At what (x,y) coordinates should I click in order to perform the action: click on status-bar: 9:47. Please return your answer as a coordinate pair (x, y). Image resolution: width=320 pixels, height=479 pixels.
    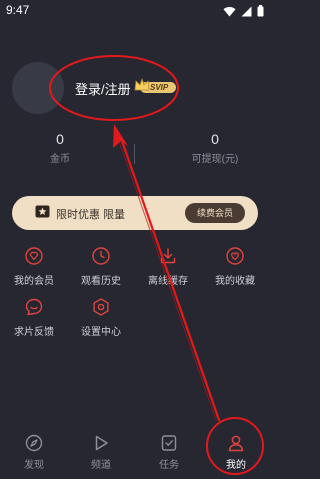
    Looking at the image, I should click on (135, 11).